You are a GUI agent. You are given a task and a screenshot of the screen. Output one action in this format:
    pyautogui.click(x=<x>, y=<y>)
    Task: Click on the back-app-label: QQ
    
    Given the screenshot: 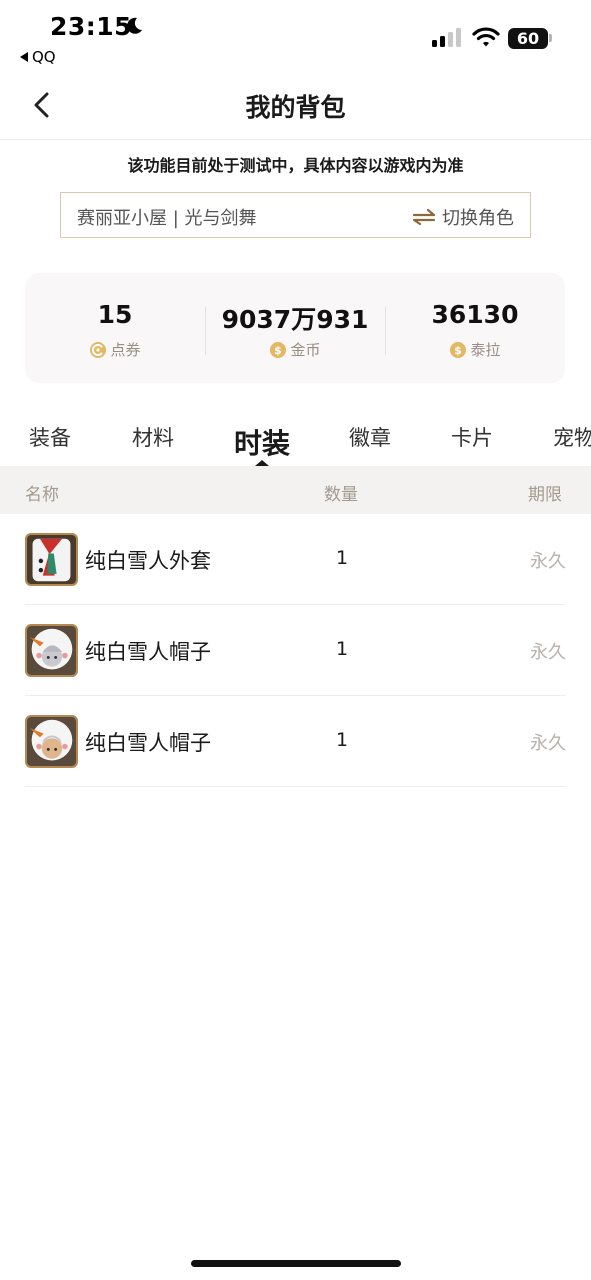 What is the action you would take?
    pyautogui.click(x=44, y=57)
    